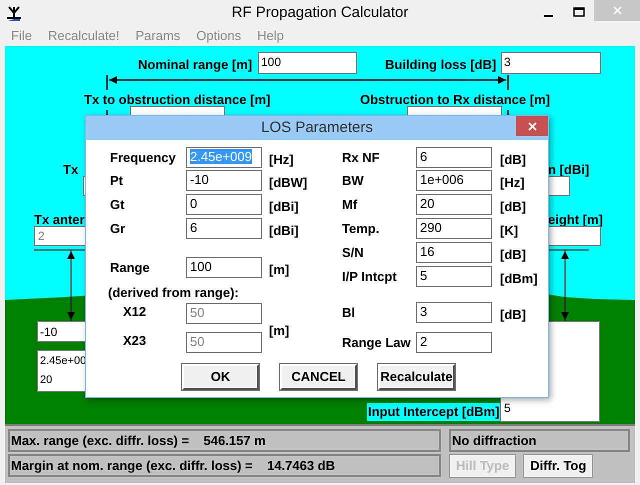 This screenshot has height=485, width=640. Describe the element at coordinates (174, 292) in the screenshot. I see `note-text: (derived from range):` at that location.